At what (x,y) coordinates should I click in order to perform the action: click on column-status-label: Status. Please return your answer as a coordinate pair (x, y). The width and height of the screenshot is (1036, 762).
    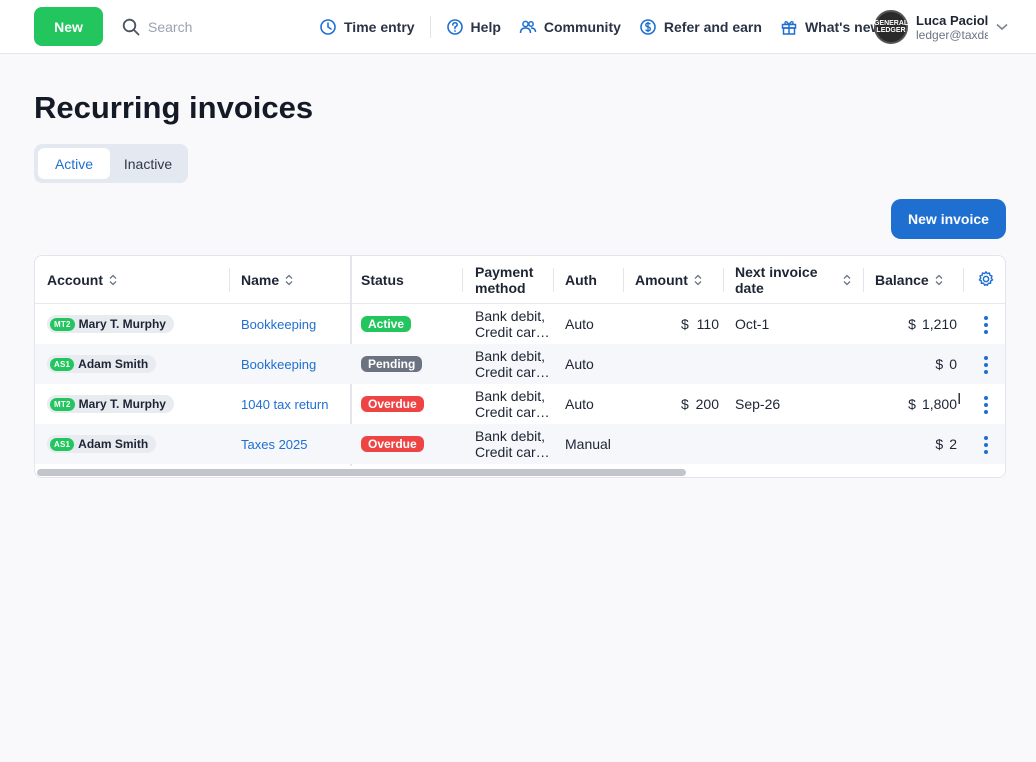
    Looking at the image, I should click on (382, 280).